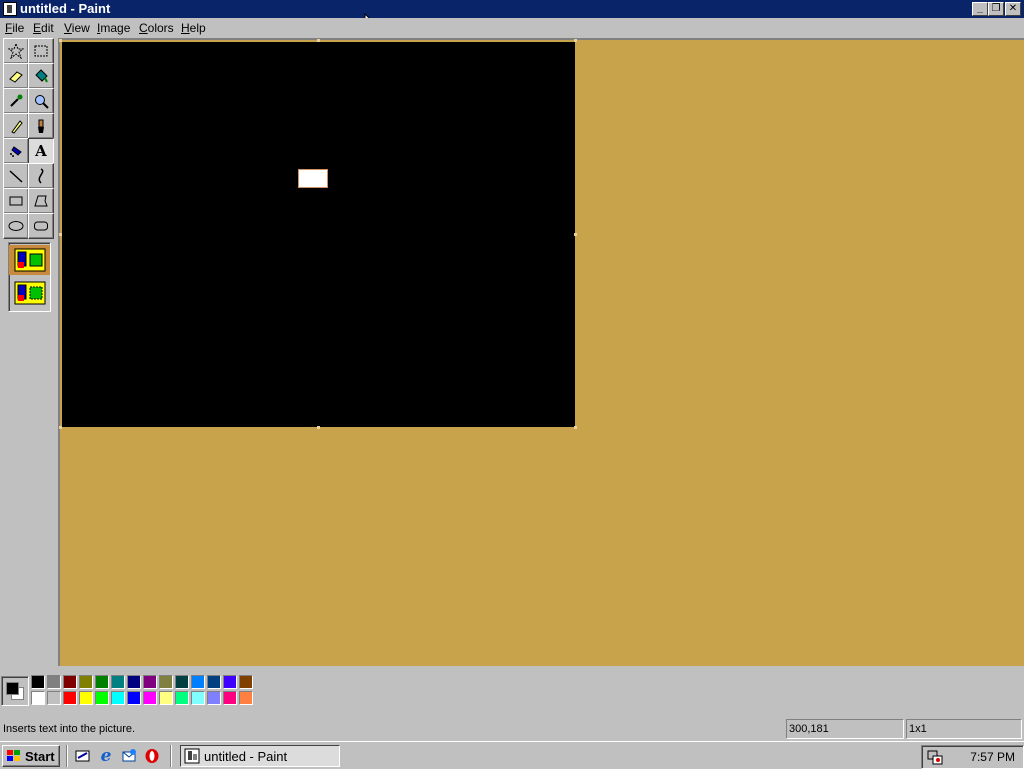  Describe the element at coordinates (313, 178) in the screenshot. I see `text-input-box` at that location.